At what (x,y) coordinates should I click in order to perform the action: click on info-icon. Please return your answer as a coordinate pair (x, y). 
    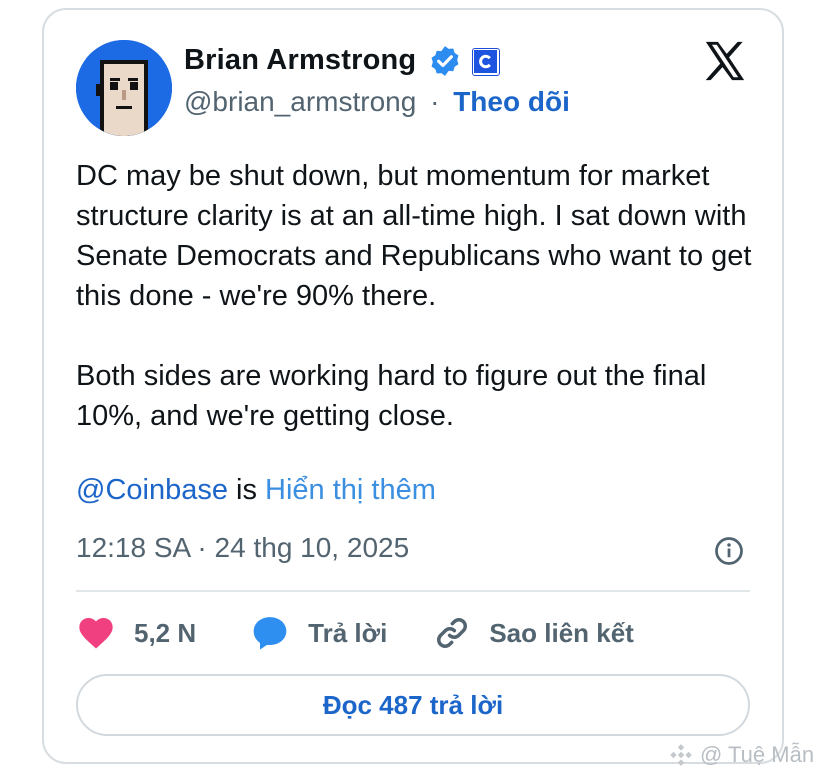
    Looking at the image, I should click on (729, 551).